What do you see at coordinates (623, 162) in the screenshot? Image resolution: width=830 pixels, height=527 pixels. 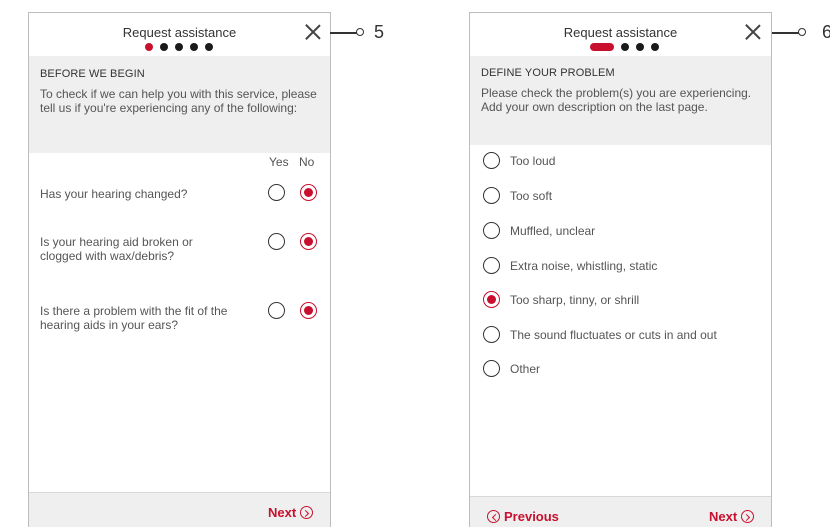 I see `option-too-loud: Too loud` at bounding box center [623, 162].